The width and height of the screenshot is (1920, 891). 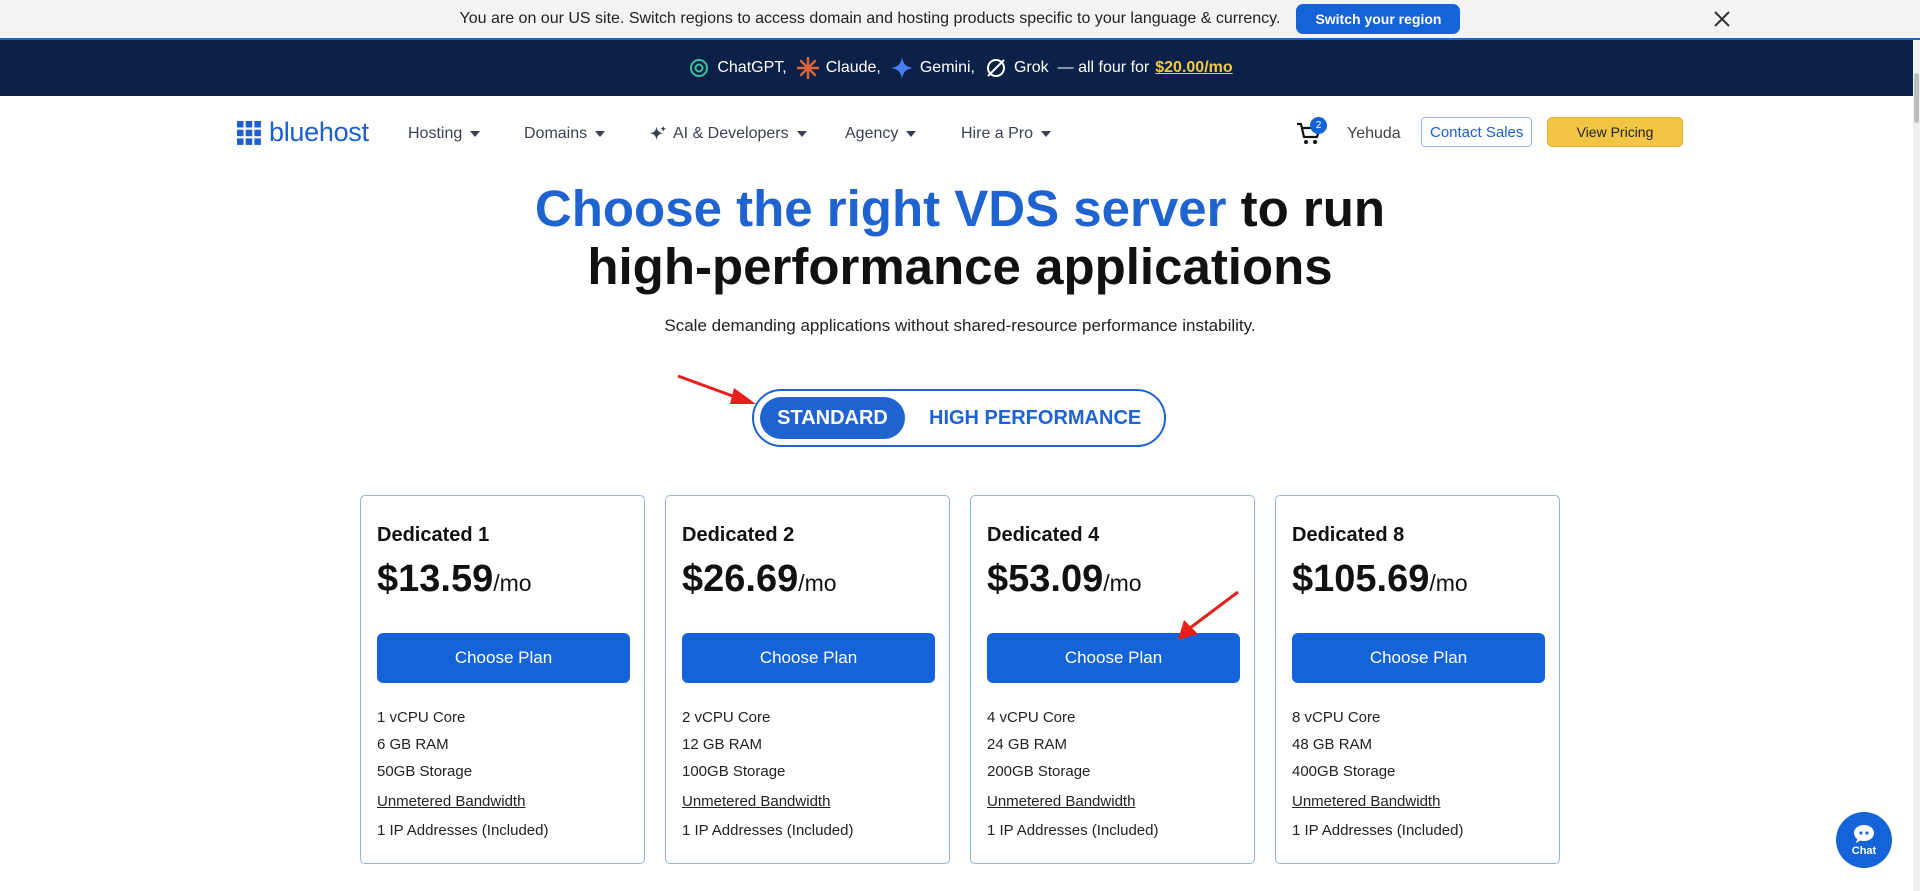 I want to click on plan-price-amount: $13.59, so click(x=435, y=579).